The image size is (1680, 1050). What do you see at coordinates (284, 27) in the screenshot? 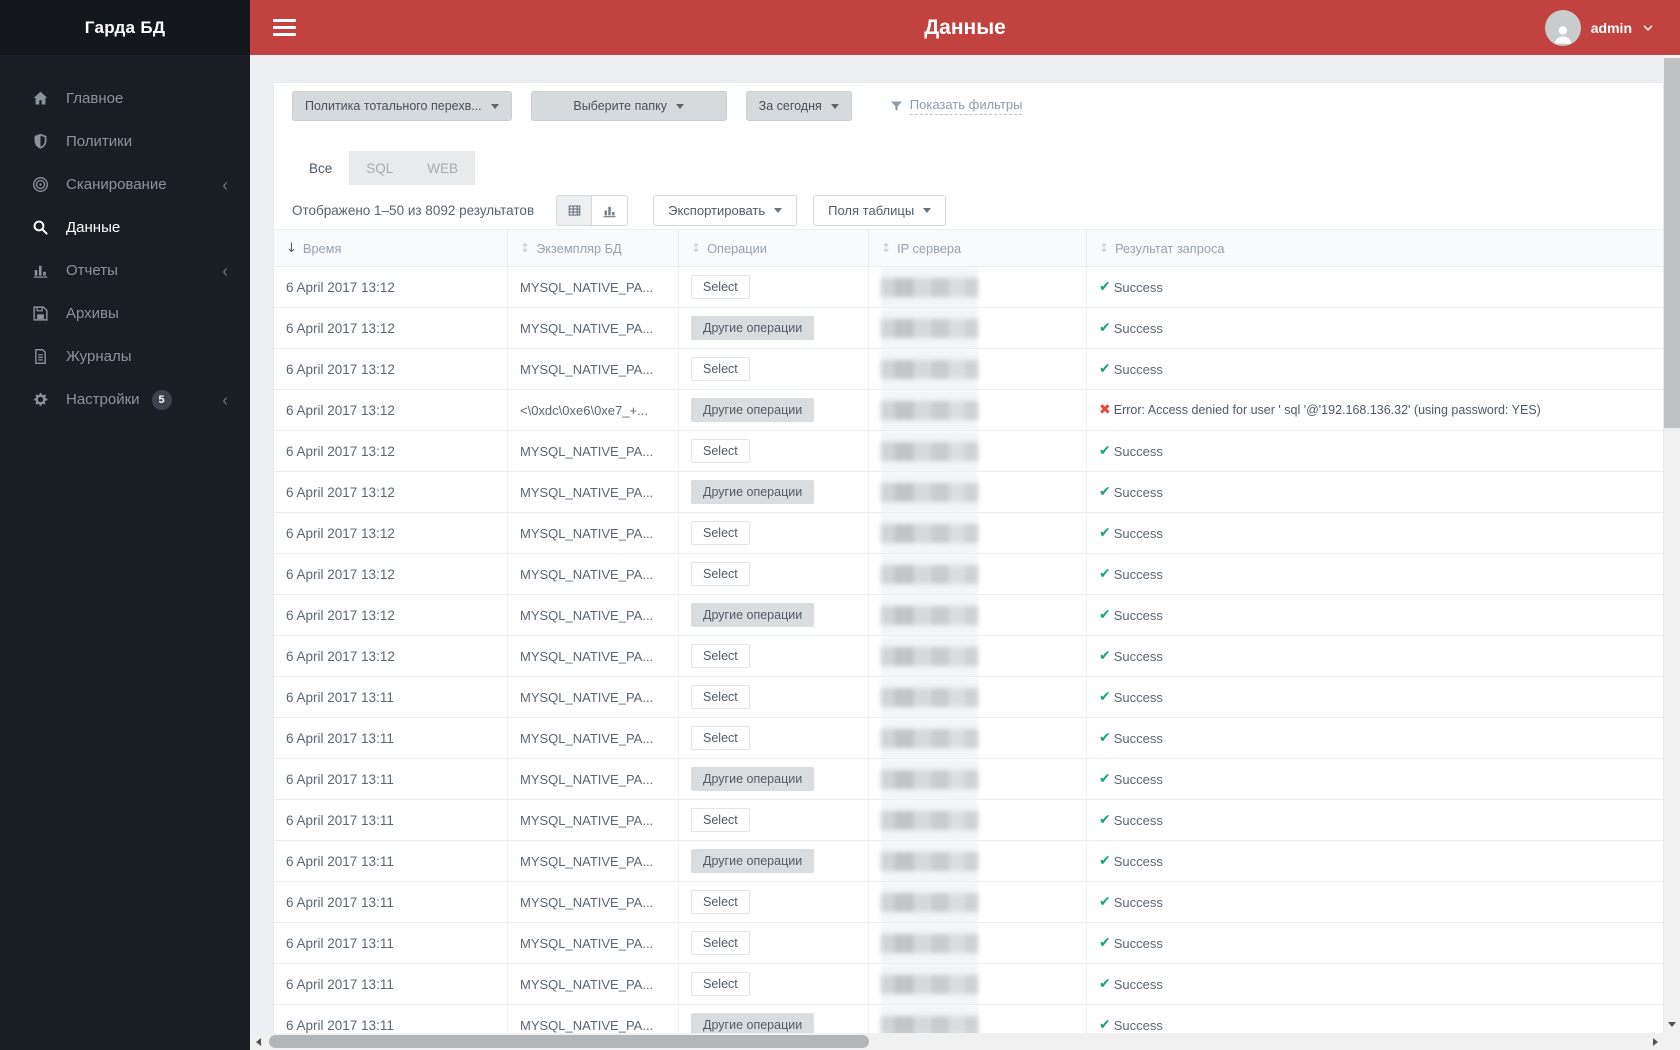
I see `hamburger-menu-icon` at bounding box center [284, 27].